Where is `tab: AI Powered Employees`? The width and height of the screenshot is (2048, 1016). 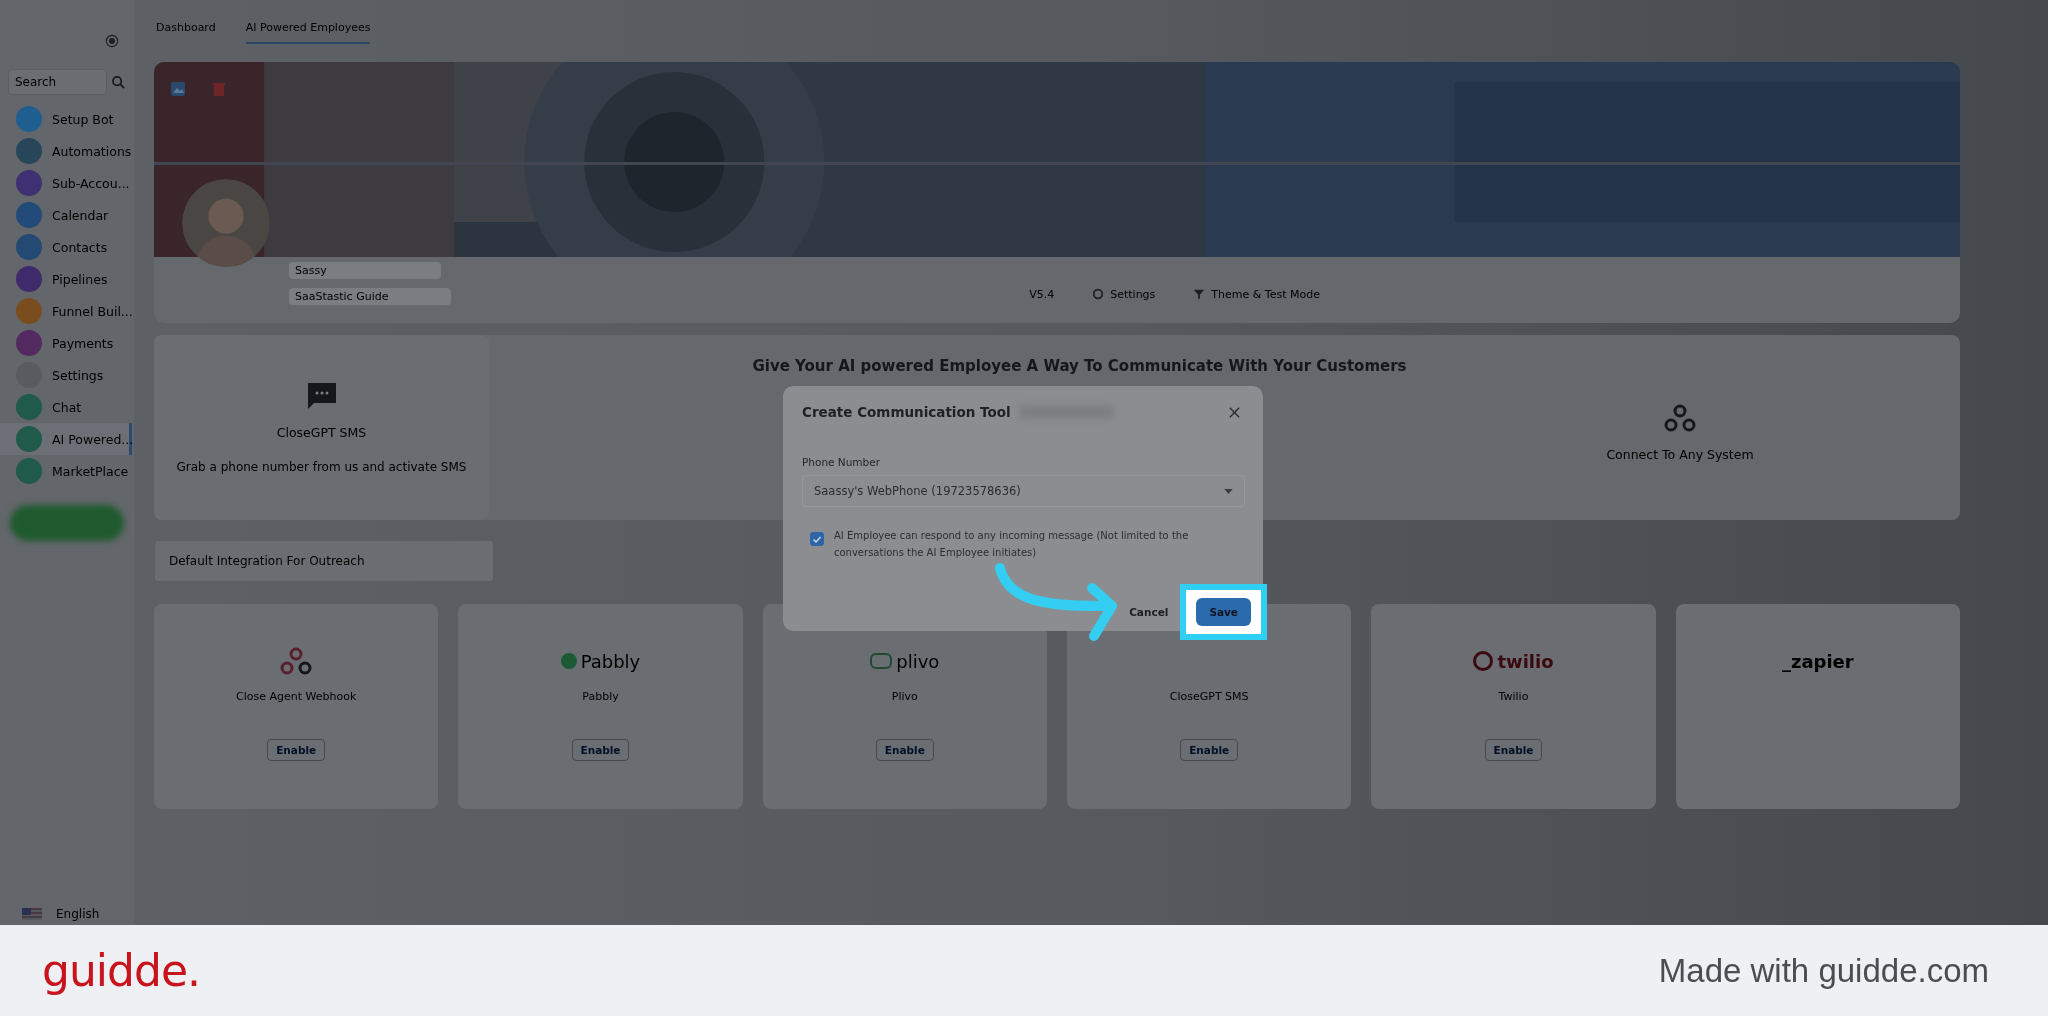 tab: AI Powered Employees is located at coordinates (308, 28).